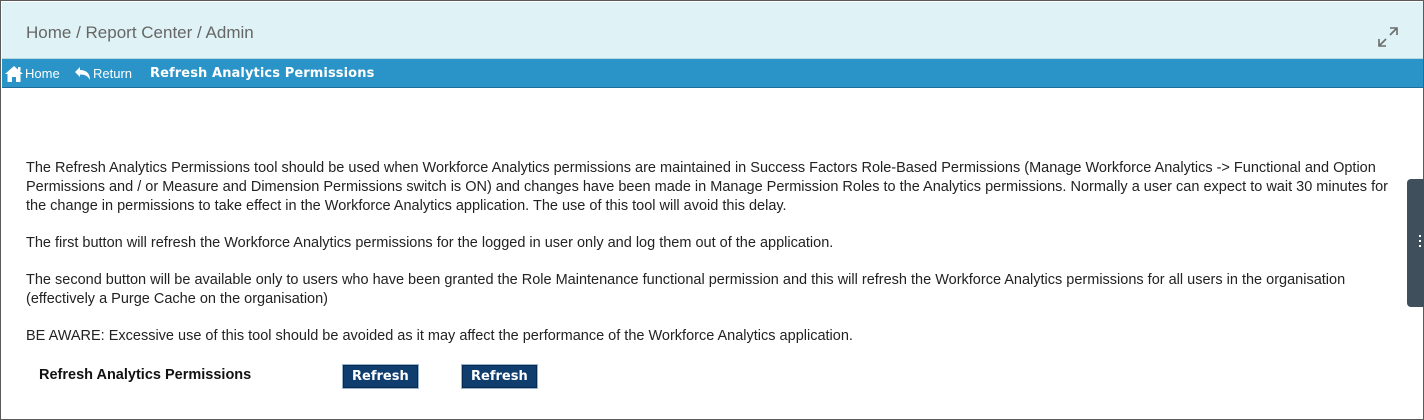  I want to click on breadcrumb-bar: Home / Report Center / Admin, so click(712, 30).